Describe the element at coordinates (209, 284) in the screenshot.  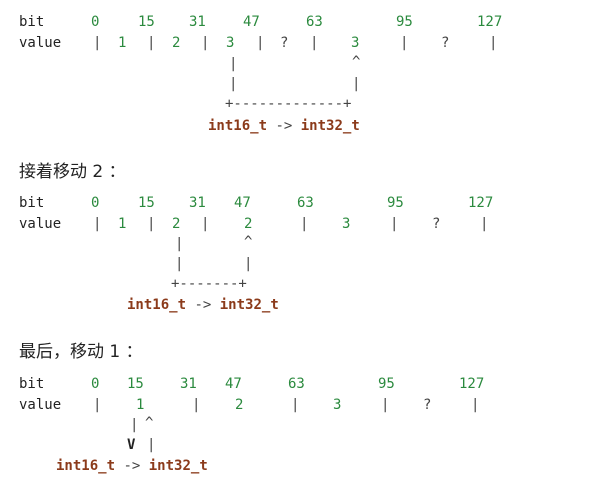
I see `connector-dash-line: +-------+` at that location.